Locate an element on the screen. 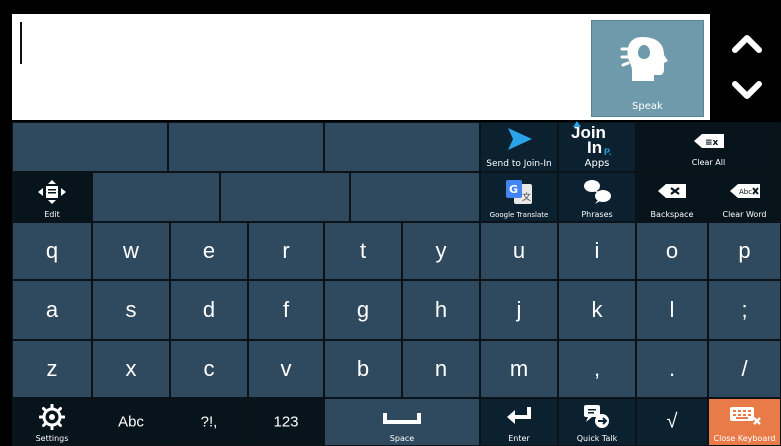  clear-all-button: ≡x Clear All is located at coordinates (708, 147).